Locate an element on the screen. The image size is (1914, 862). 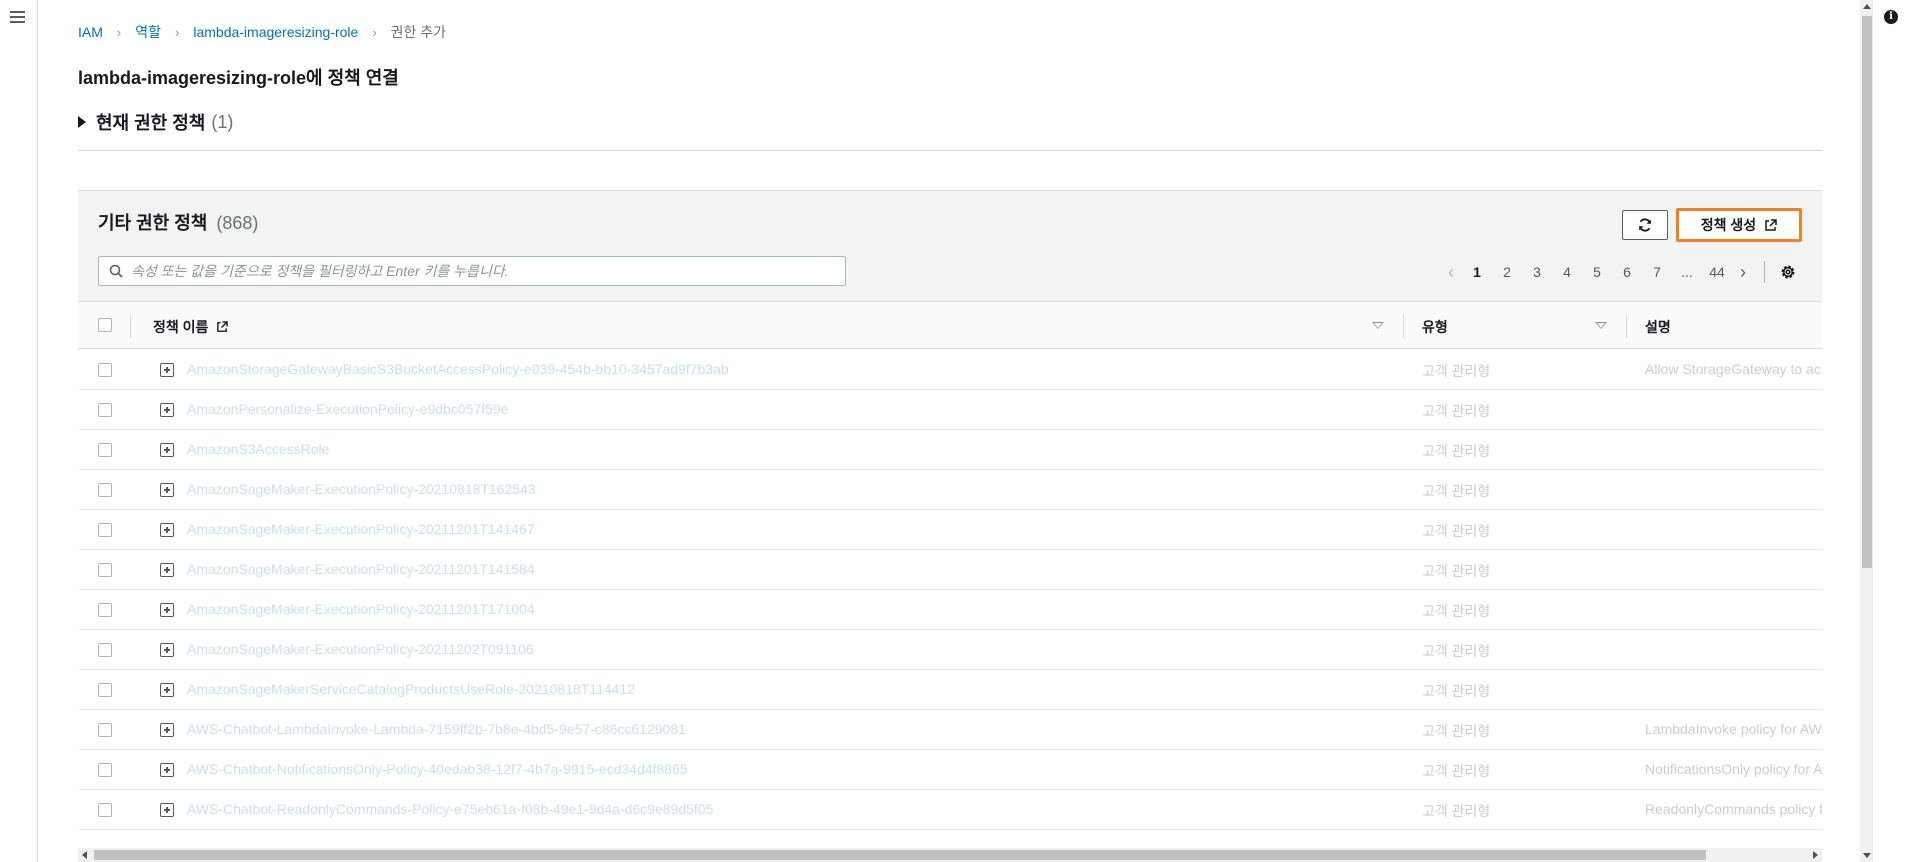
page-44: 44 is located at coordinates (1717, 272).